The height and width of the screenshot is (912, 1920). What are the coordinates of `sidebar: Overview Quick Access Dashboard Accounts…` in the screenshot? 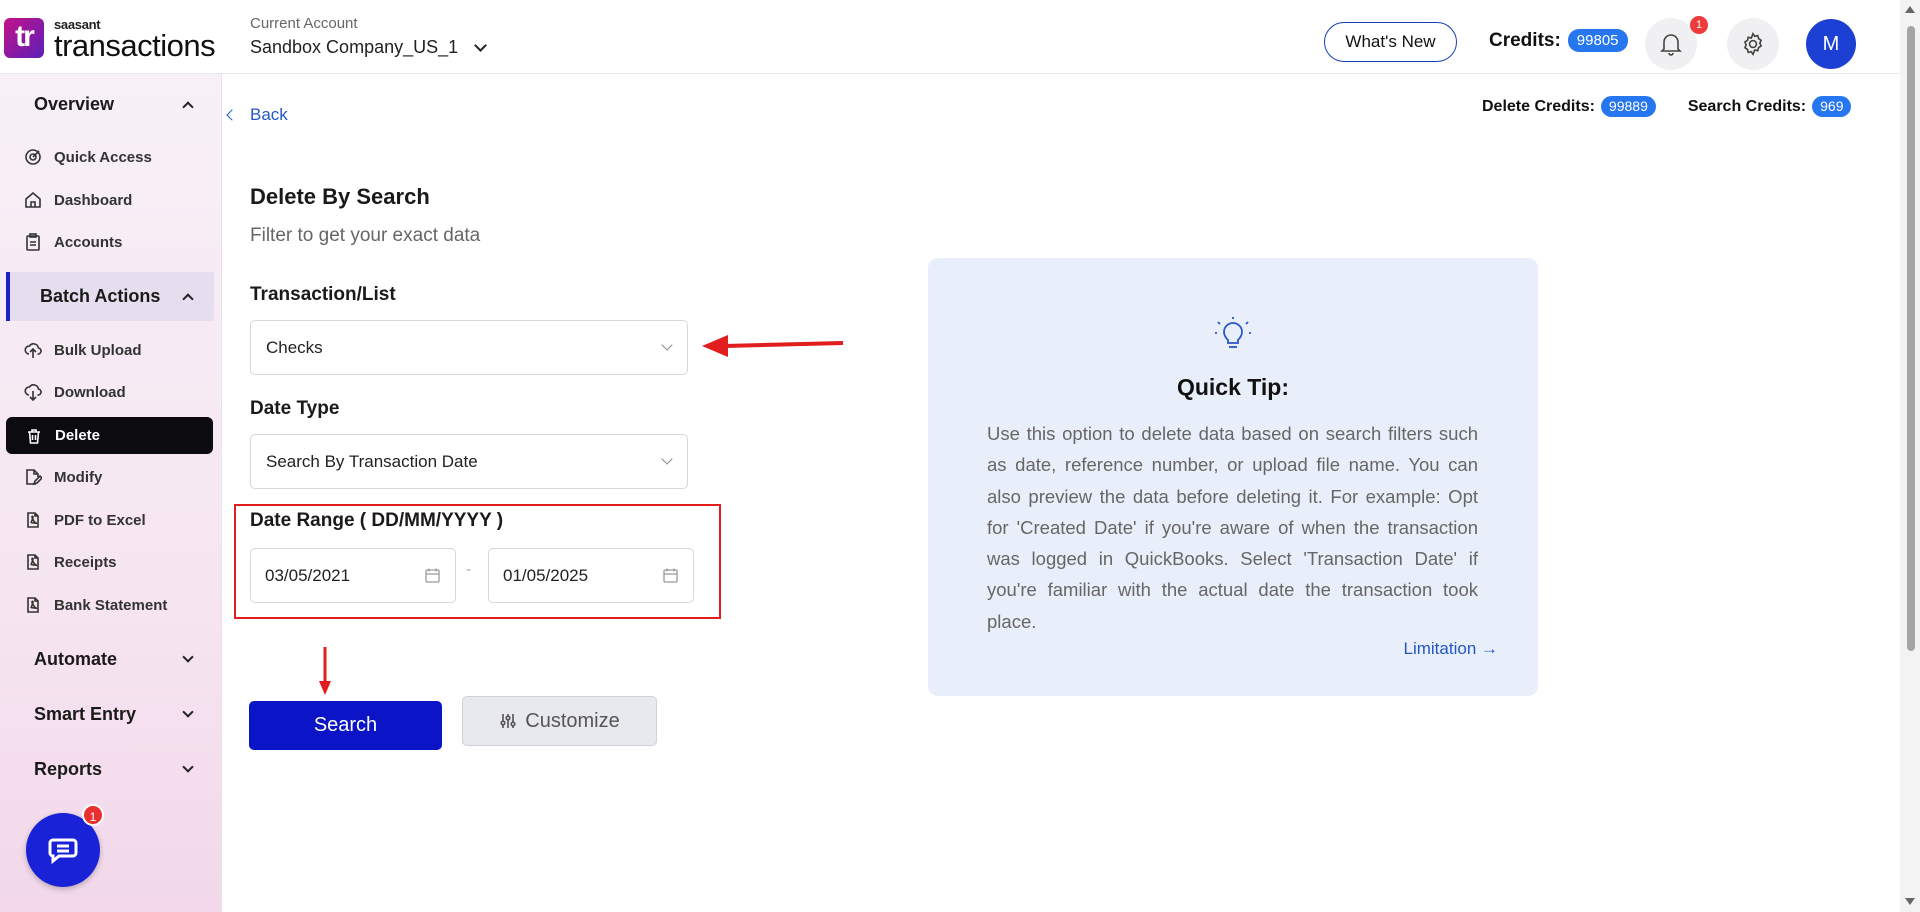 It's located at (111, 493).